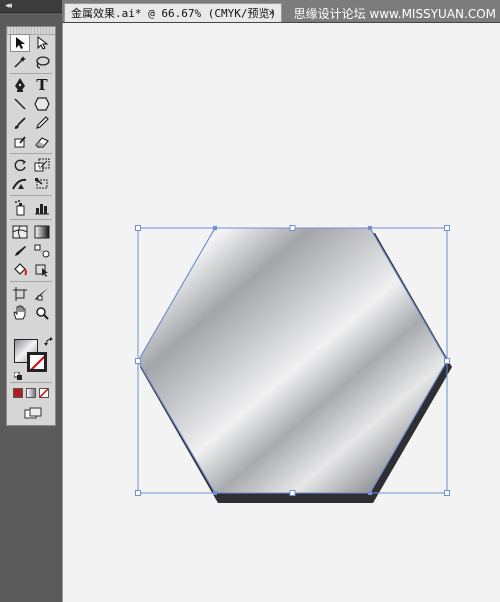  What do you see at coordinates (447, 228) in the screenshot?
I see `resize-handle-ne` at bounding box center [447, 228].